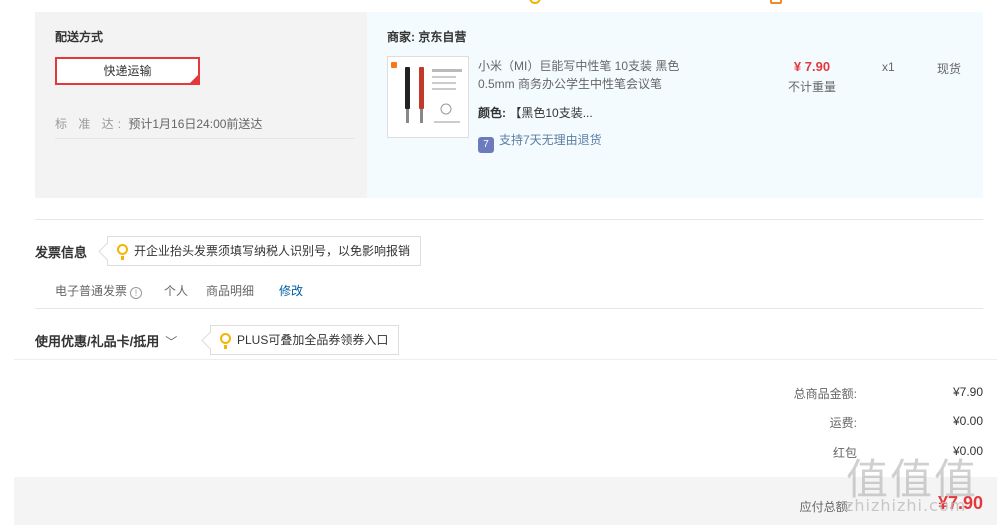 The width and height of the screenshot is (997, 525). What do you see at coordinates (812, 66) in the screenshot?
I see `product-price: ¥ 7.90` at bounding box center [812, 66].